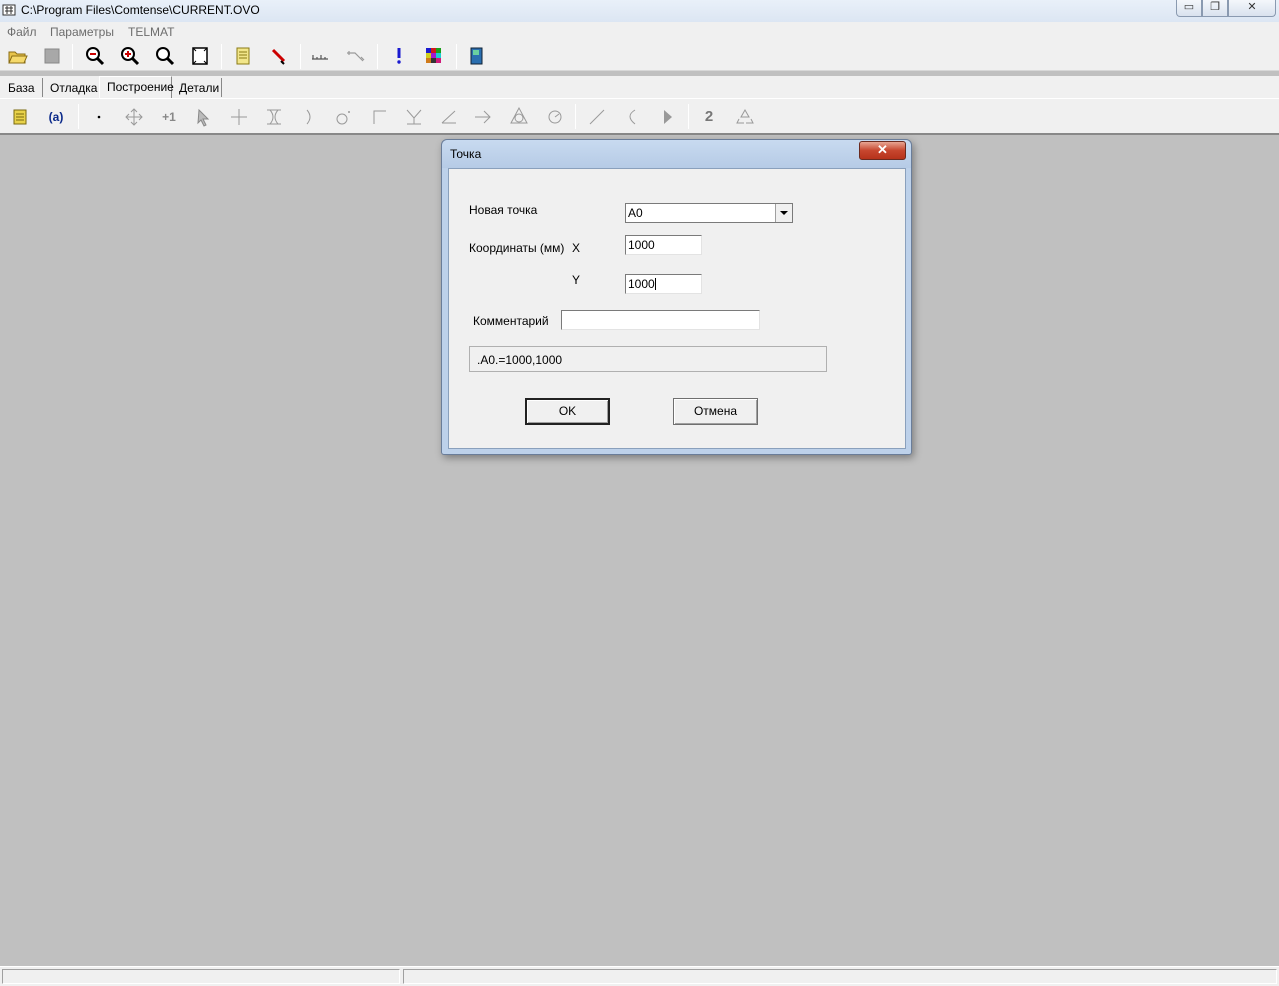 This screenshot has height=986, width=1279. What do you see at coordinates (641, 284) in the screenshot?
I see `y-value: 1000` at bounding box center [641, 284].